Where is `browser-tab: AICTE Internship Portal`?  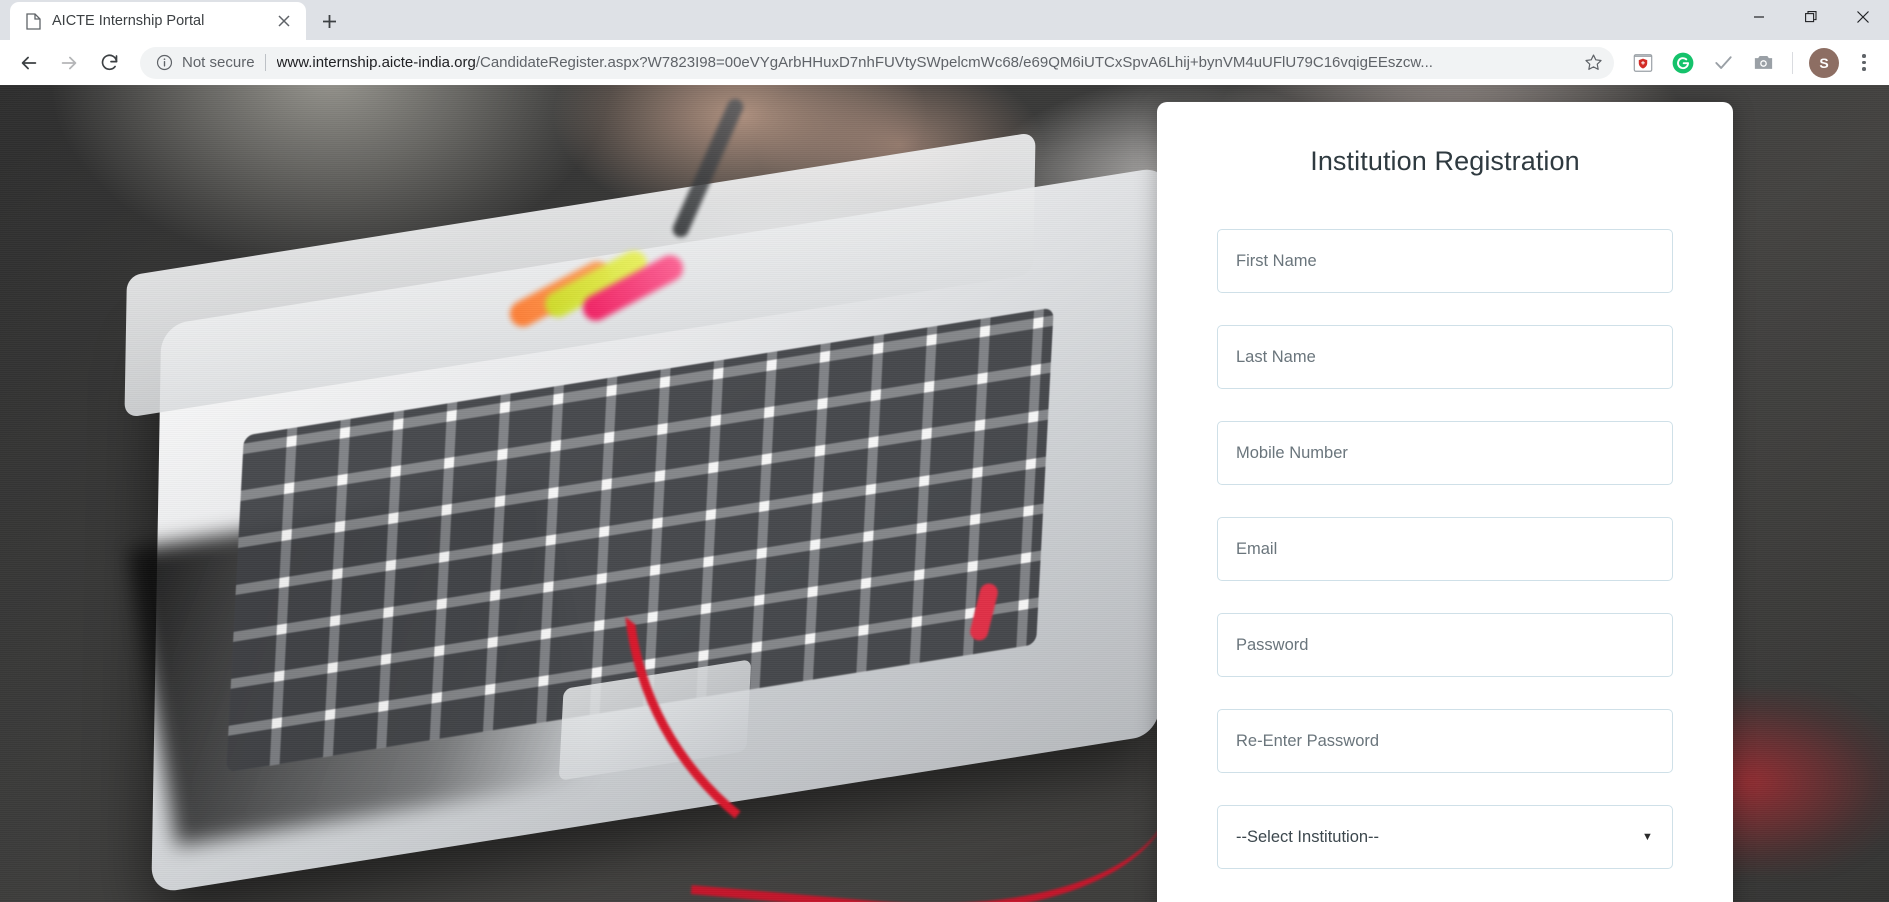
browser-tab: AICTE Internship Portal is located at coordinates (158, 21).